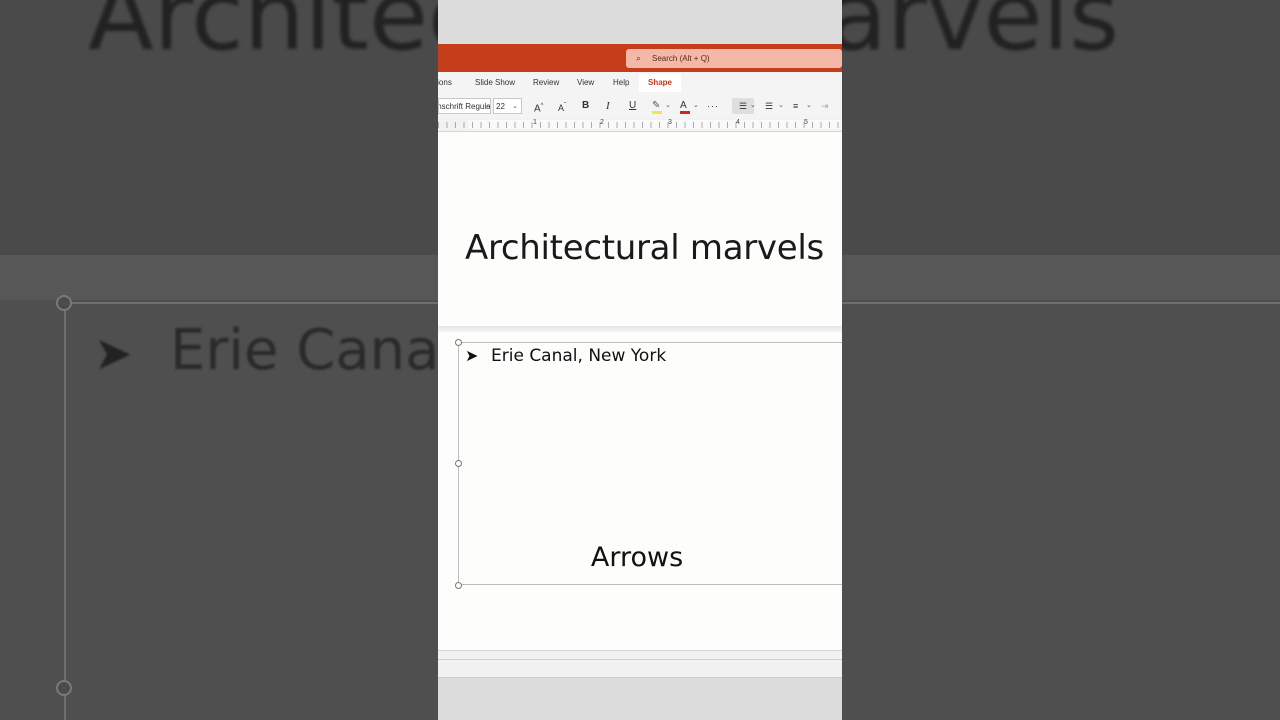 The width and height of the screenshot is (1280, 720). I want to click on ruler-number: 1, so click(535, 122).